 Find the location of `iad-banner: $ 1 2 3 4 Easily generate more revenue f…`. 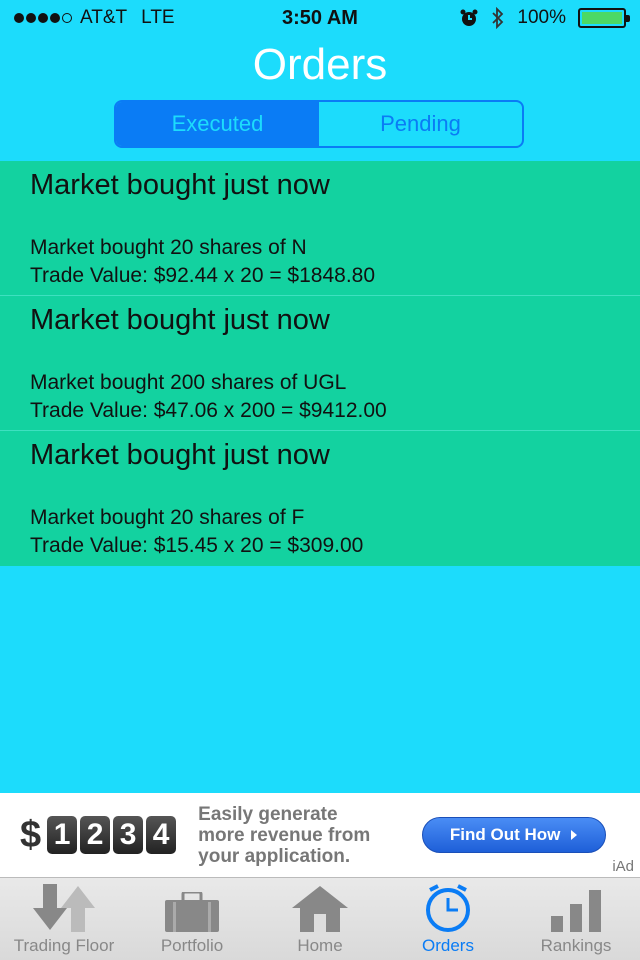

iad-banner: $ 1 2 3 4 Easily generate more revenue f… is located at coordinates (320, 835).